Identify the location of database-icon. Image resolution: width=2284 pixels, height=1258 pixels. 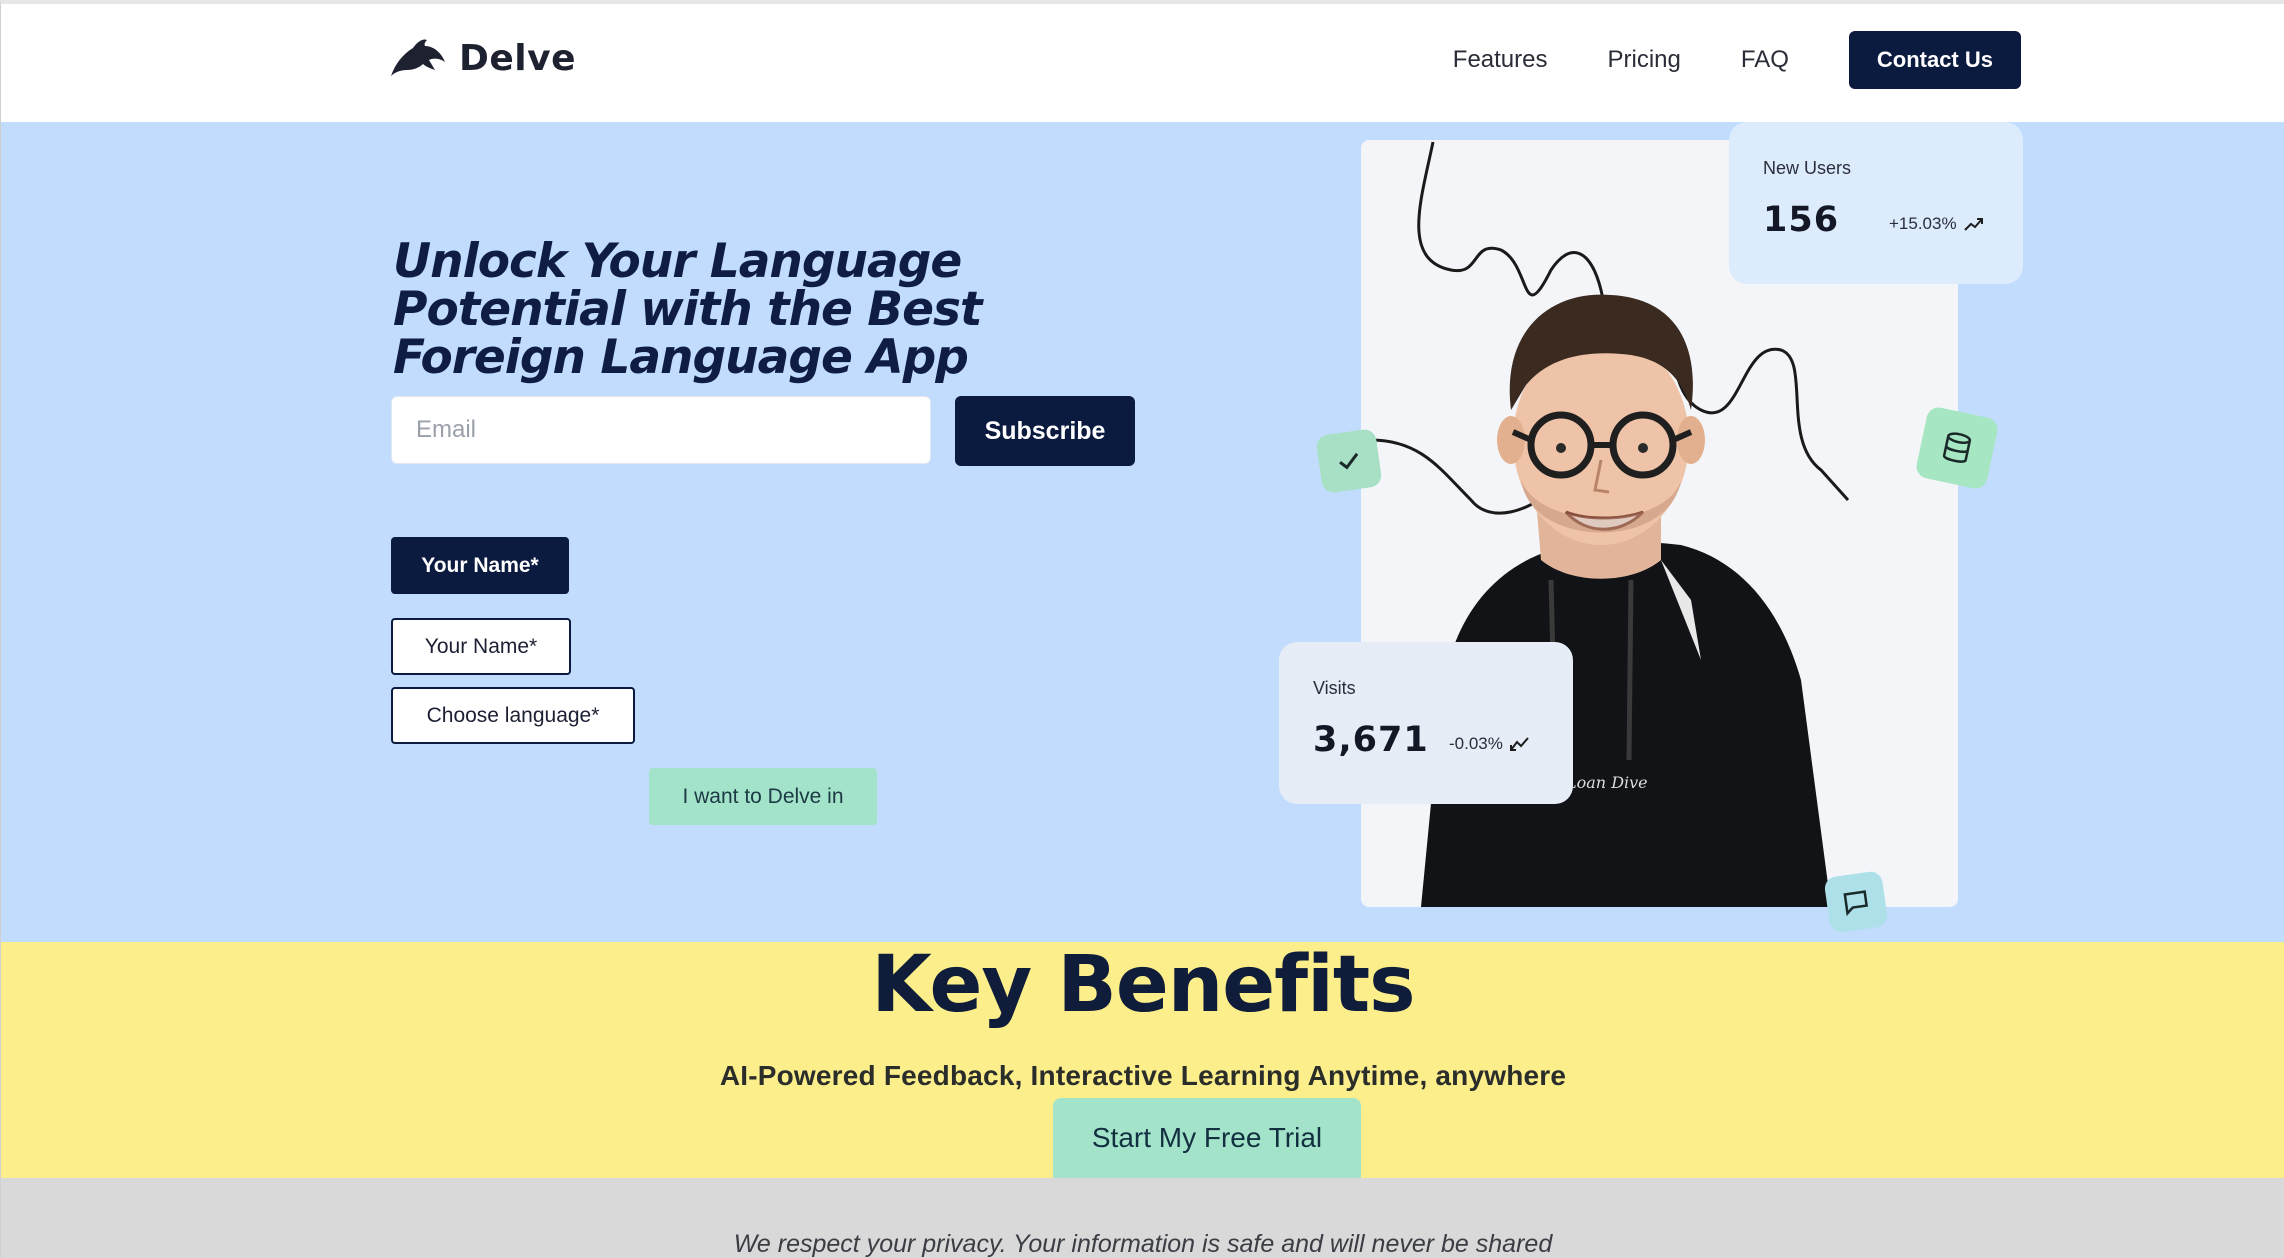
(1957, 447).